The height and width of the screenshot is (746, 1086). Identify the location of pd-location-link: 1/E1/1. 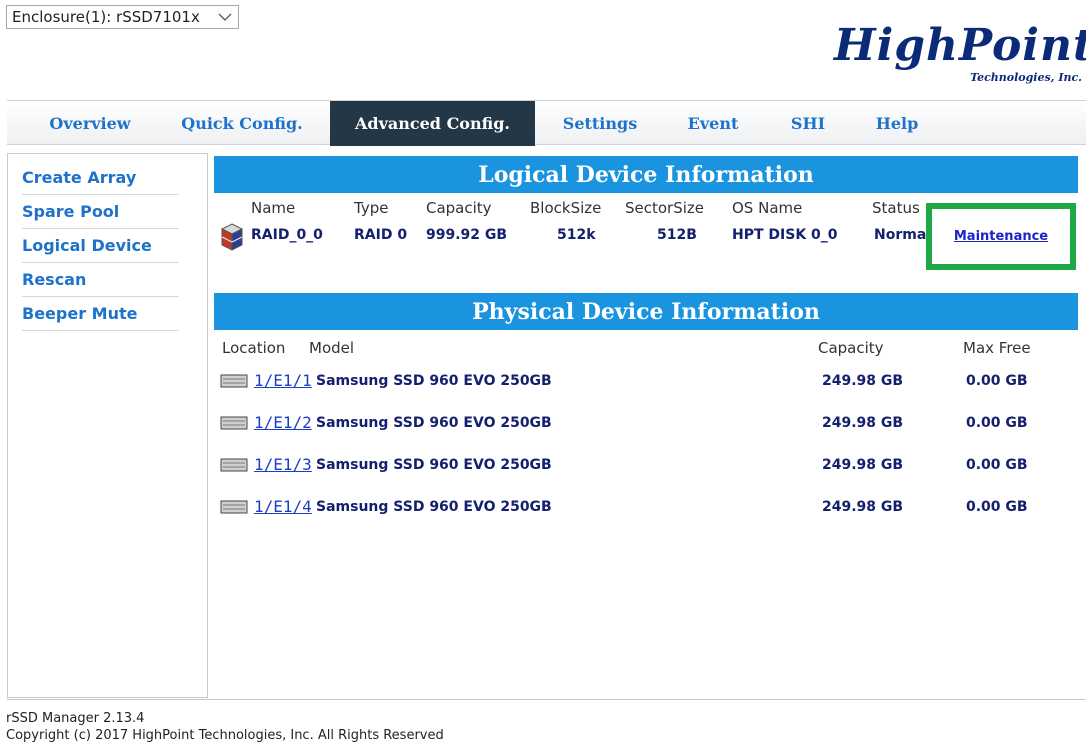
(283, 380).